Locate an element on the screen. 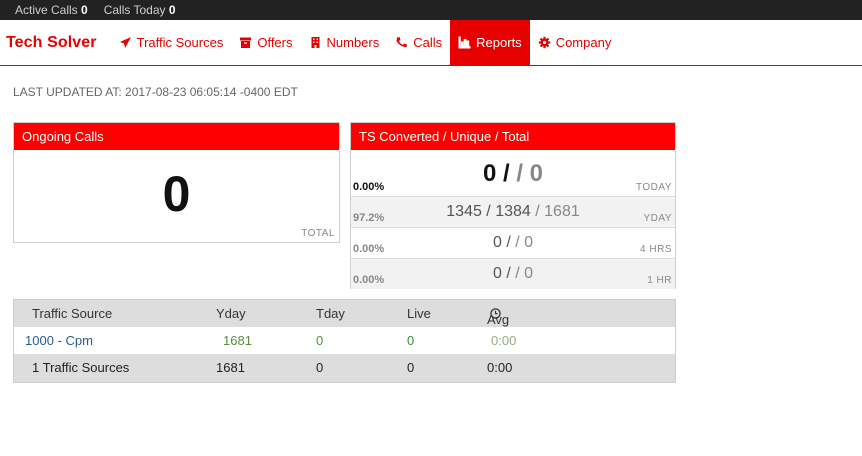 This screenshot has height=456, width=862. ongoing-calls-footer: TOTAL is located at coordinates (318, 233).